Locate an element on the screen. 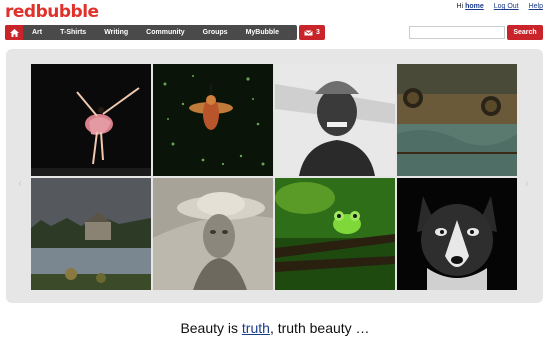 This screenshot has height=349, width=550. search-button: Search is located at coordinates (525, 32).